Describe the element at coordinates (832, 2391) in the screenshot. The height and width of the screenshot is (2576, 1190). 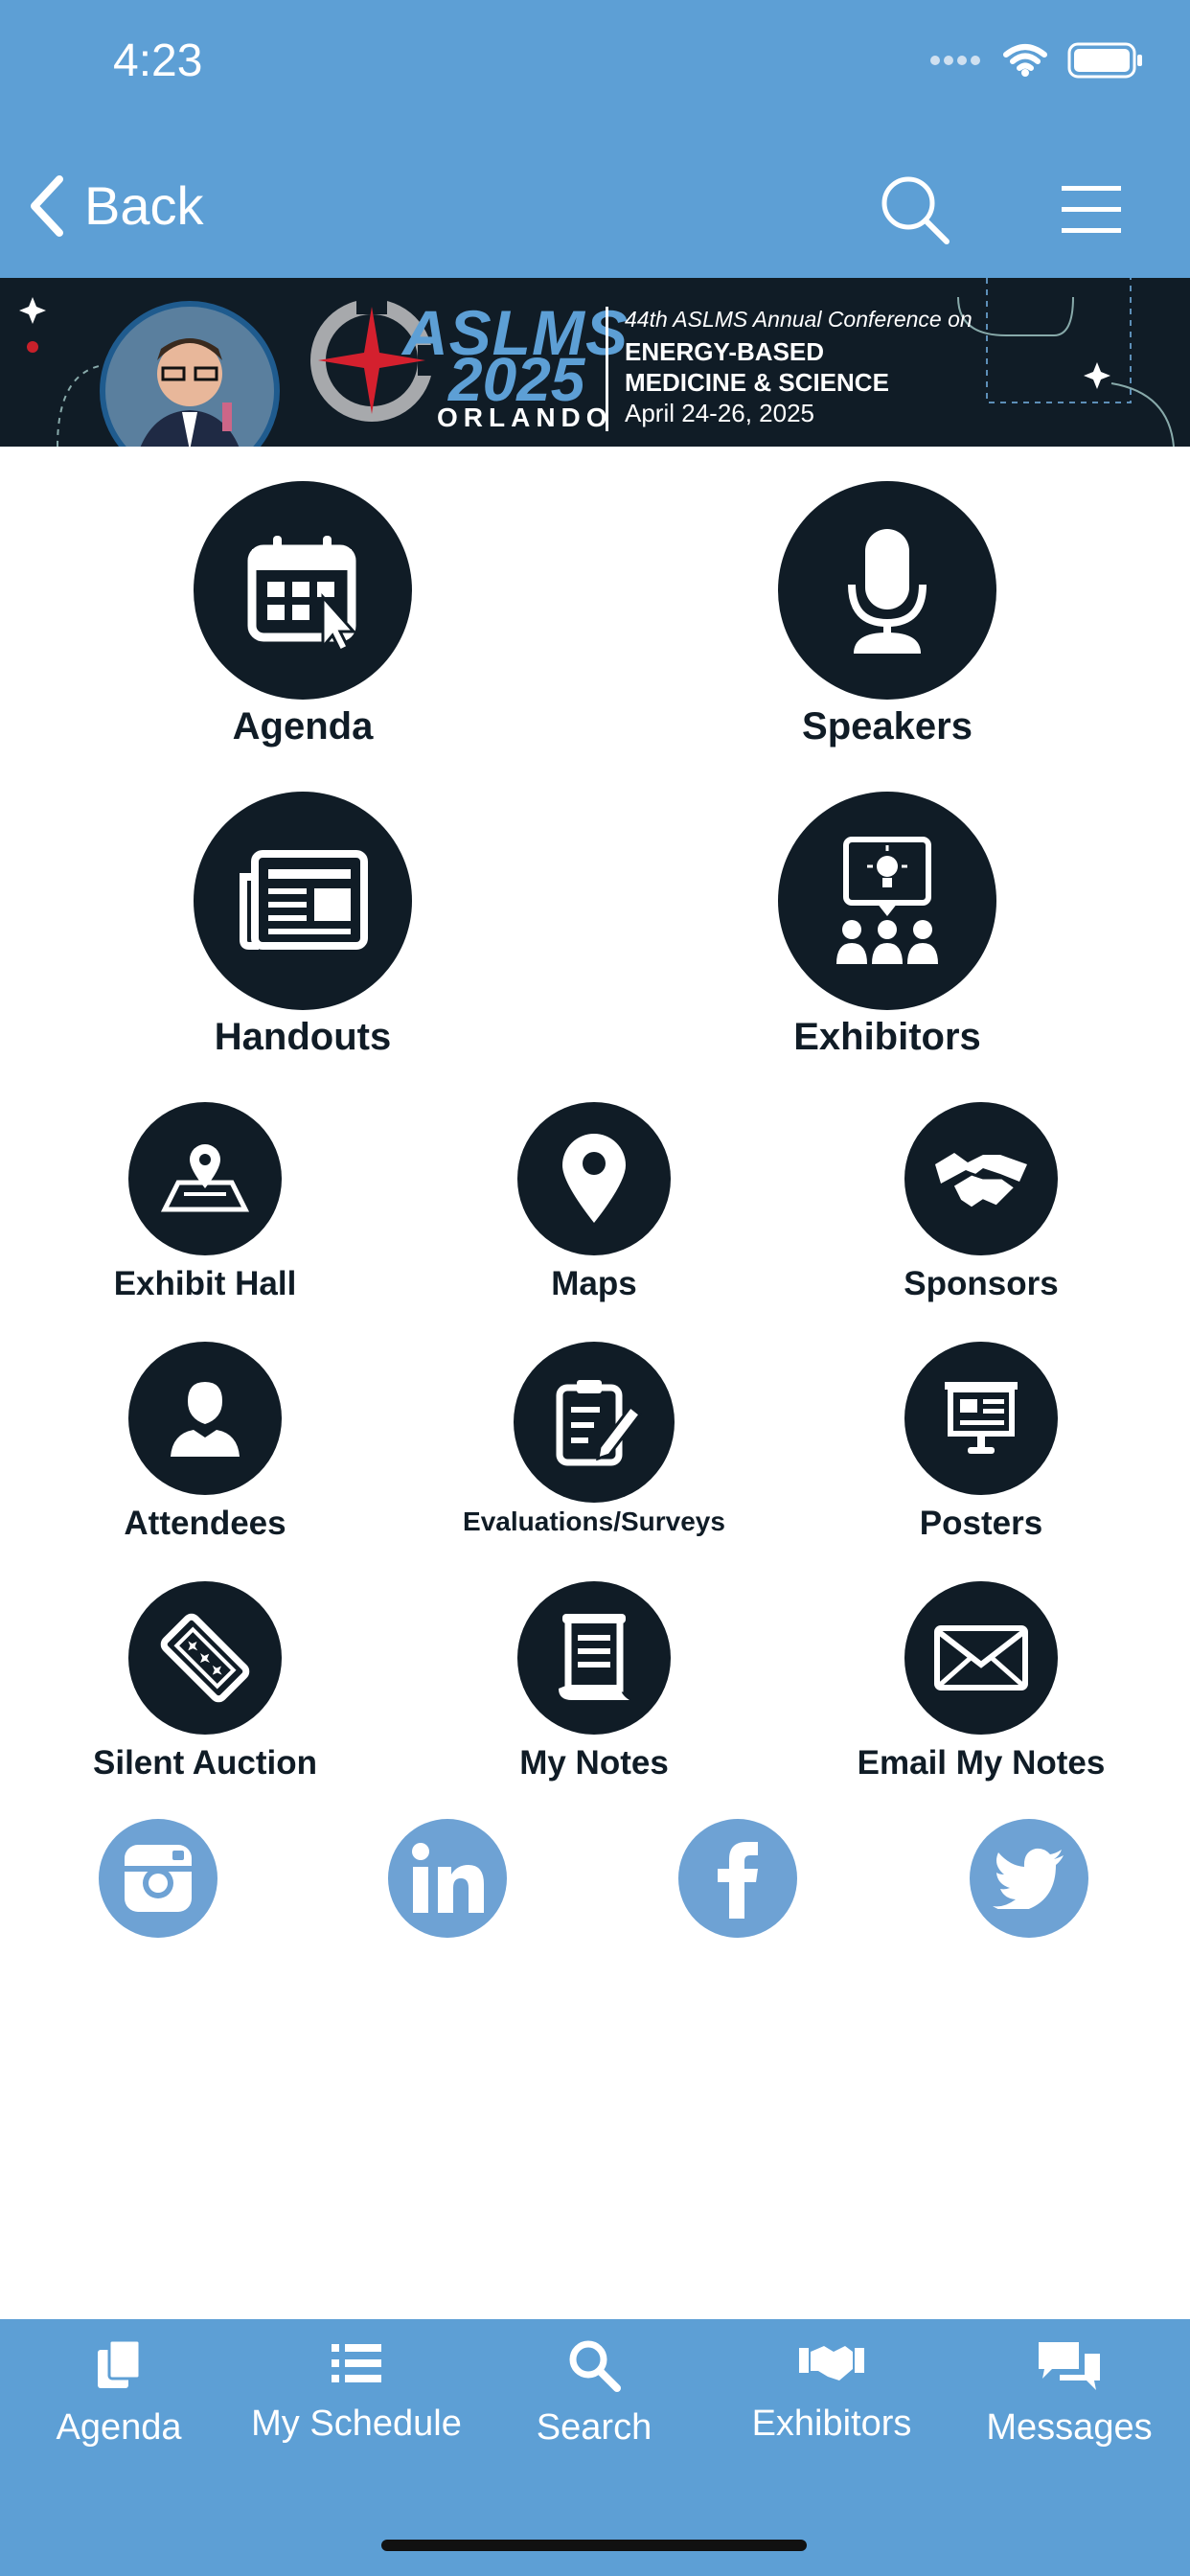
I see `tab-exhibitors: Exhibitors` at that location.